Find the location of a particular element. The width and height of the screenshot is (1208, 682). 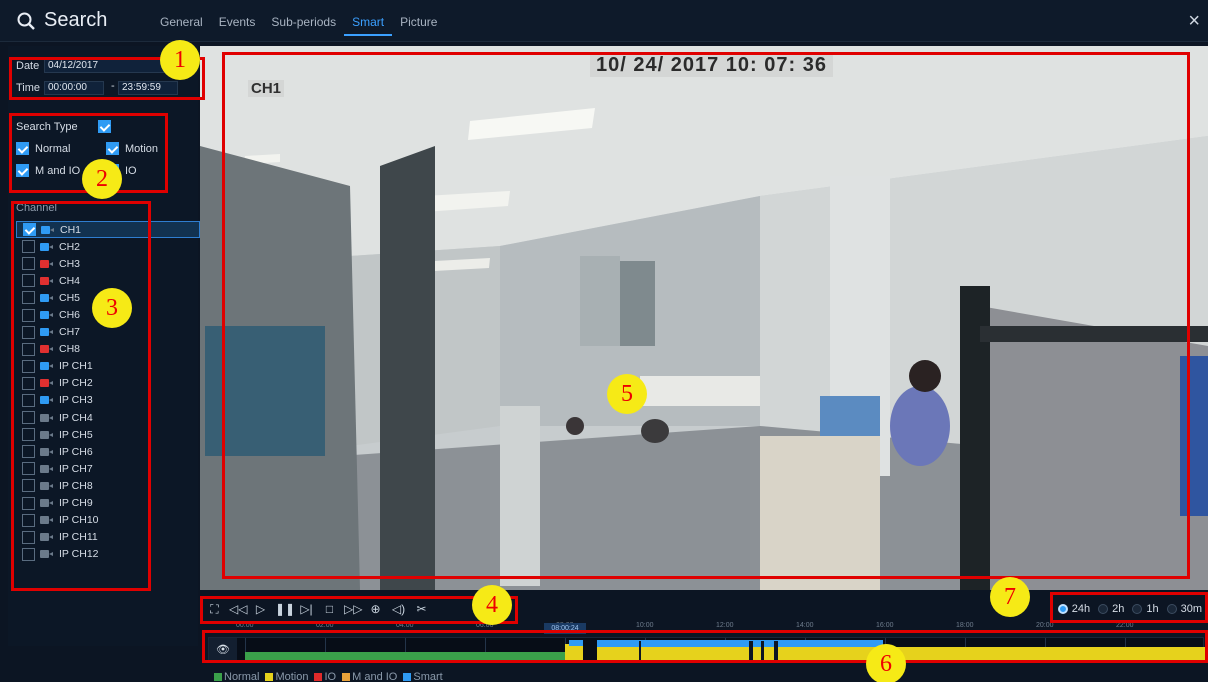

search-title: Search is located at coordinates (61, 20).